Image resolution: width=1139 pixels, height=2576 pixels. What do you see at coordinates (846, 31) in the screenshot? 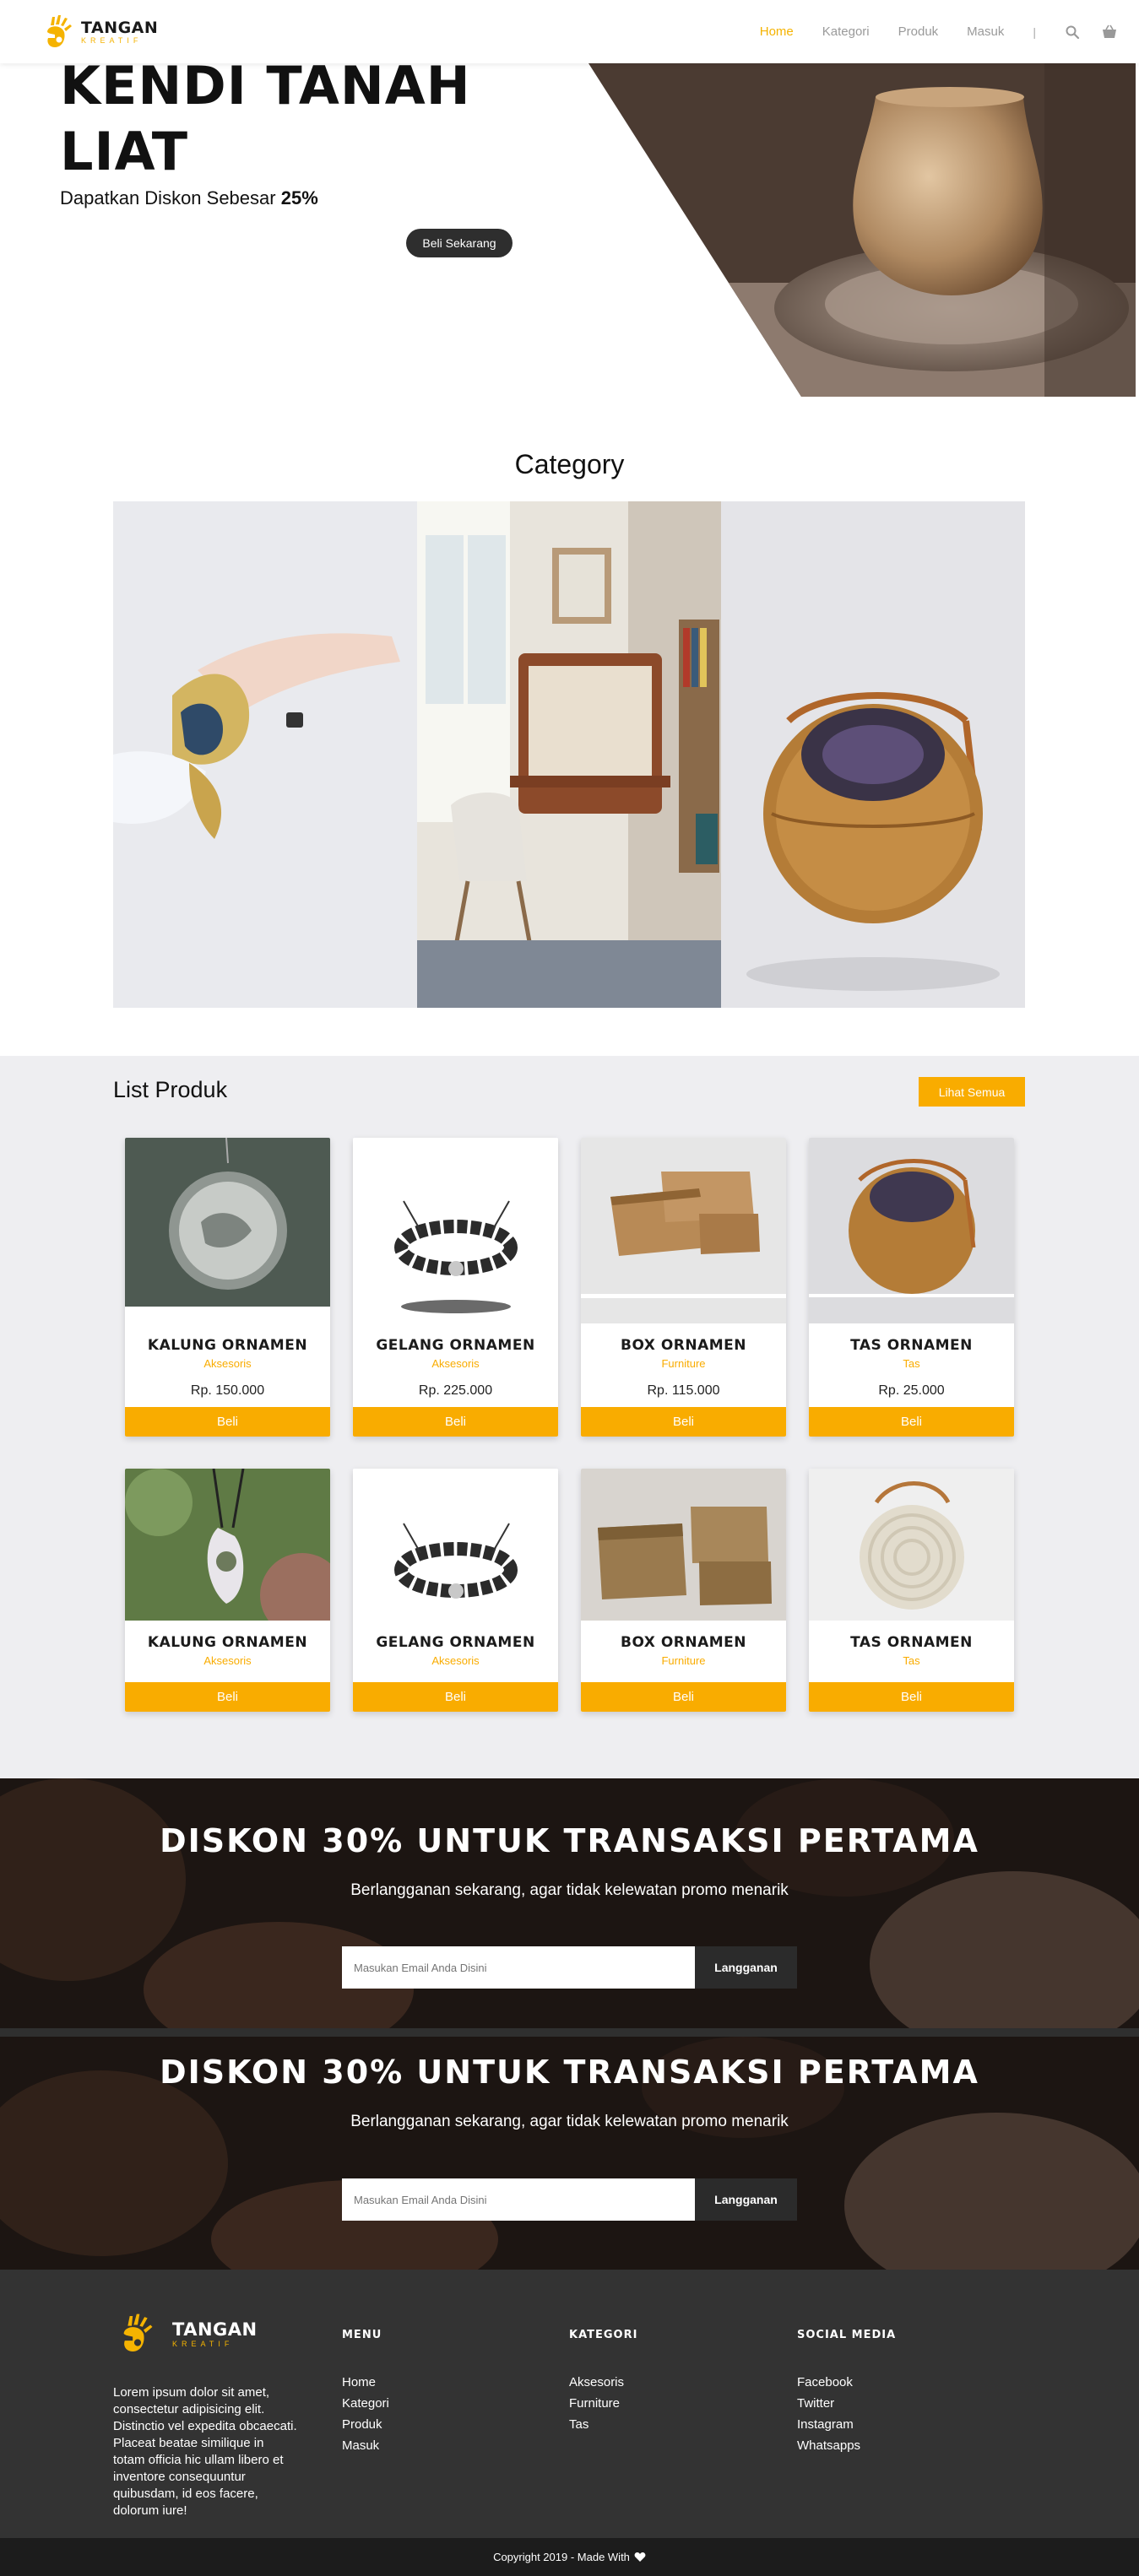
I see `nav-kategori: Kategori` at bounding box center [846, 31].